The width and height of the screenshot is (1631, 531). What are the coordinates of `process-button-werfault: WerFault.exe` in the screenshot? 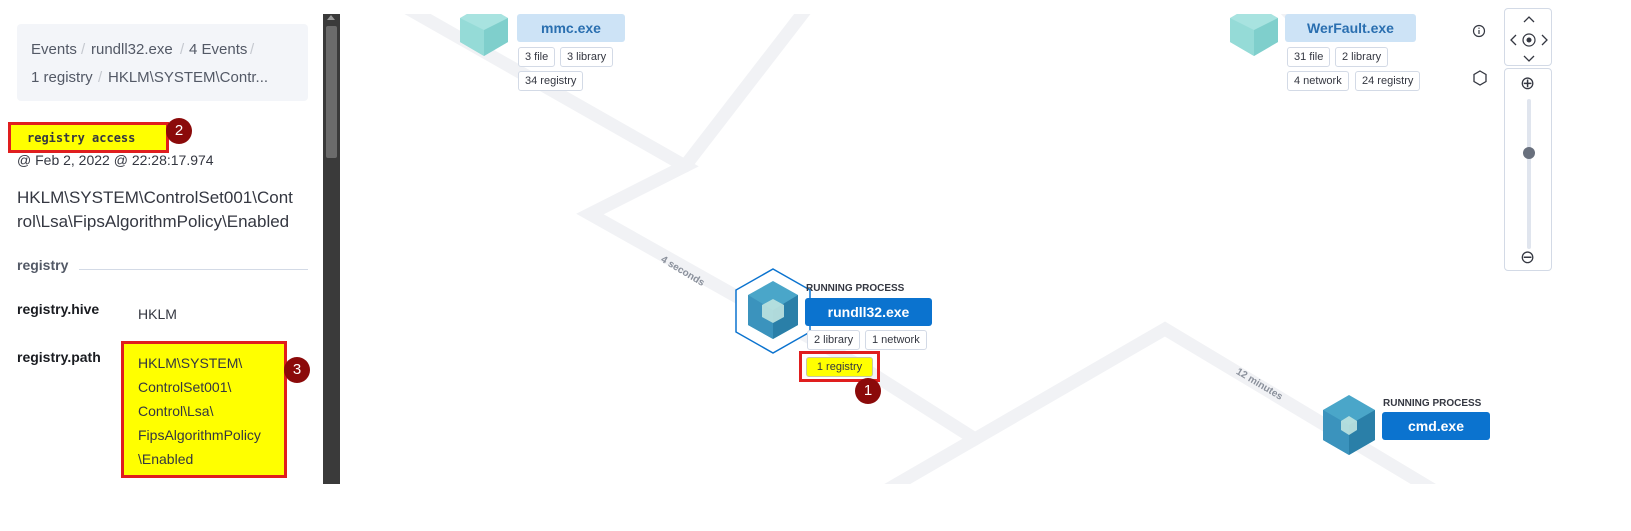 It's located at (1350, 28).